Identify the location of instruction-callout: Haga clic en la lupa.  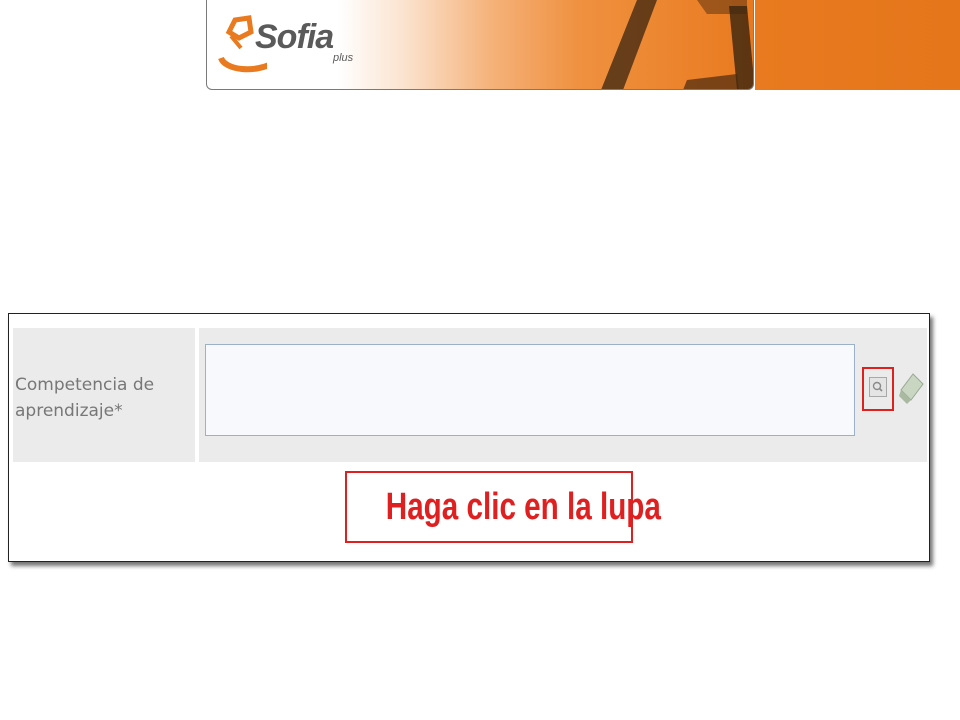
(503, 507).